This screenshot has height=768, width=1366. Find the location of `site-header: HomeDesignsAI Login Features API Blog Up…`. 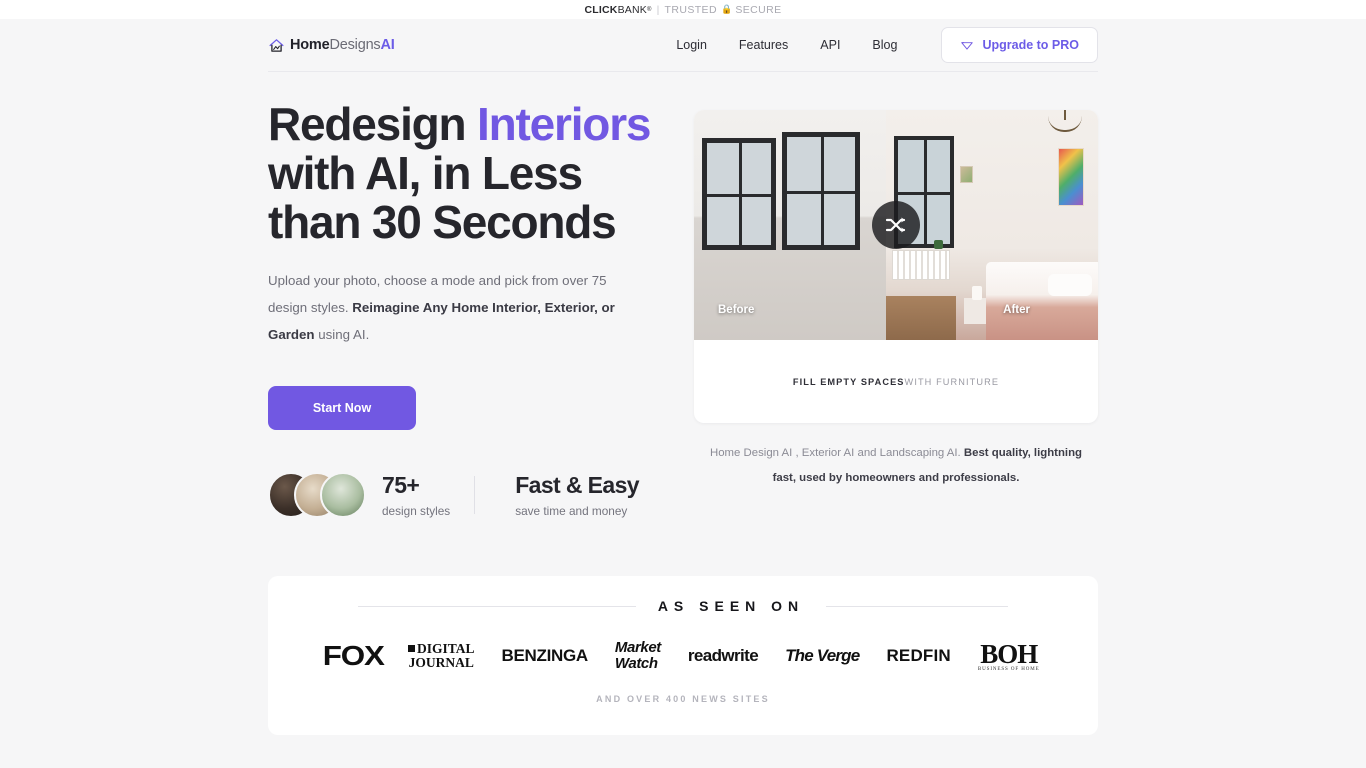

site-header: HomeDesignsAI Login Features API Blog Up… is located at coordinates (683, 45).